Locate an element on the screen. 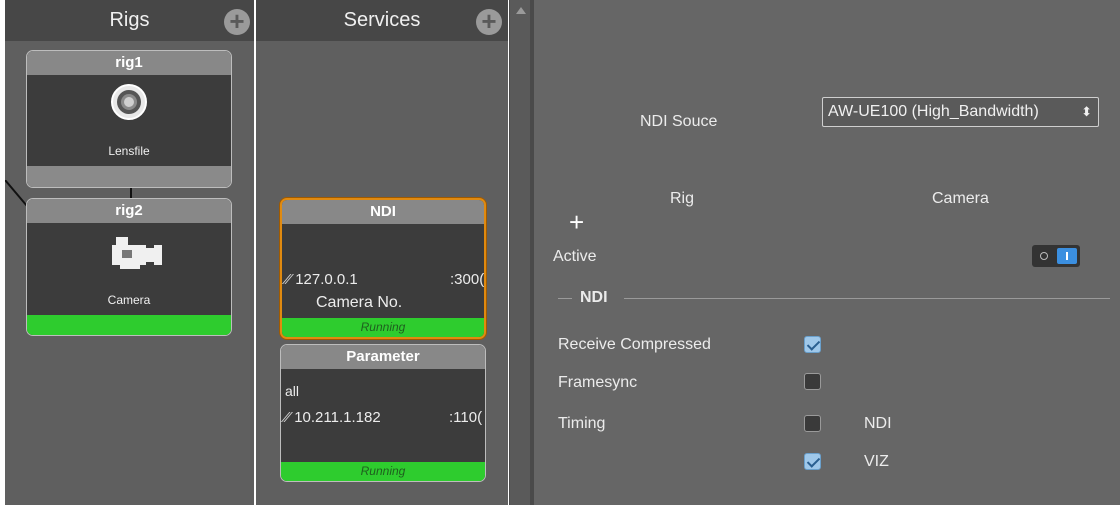 The height and width of the screenshot is (505, 1120). add-rig-button: + is located at coordinates (237, 21).